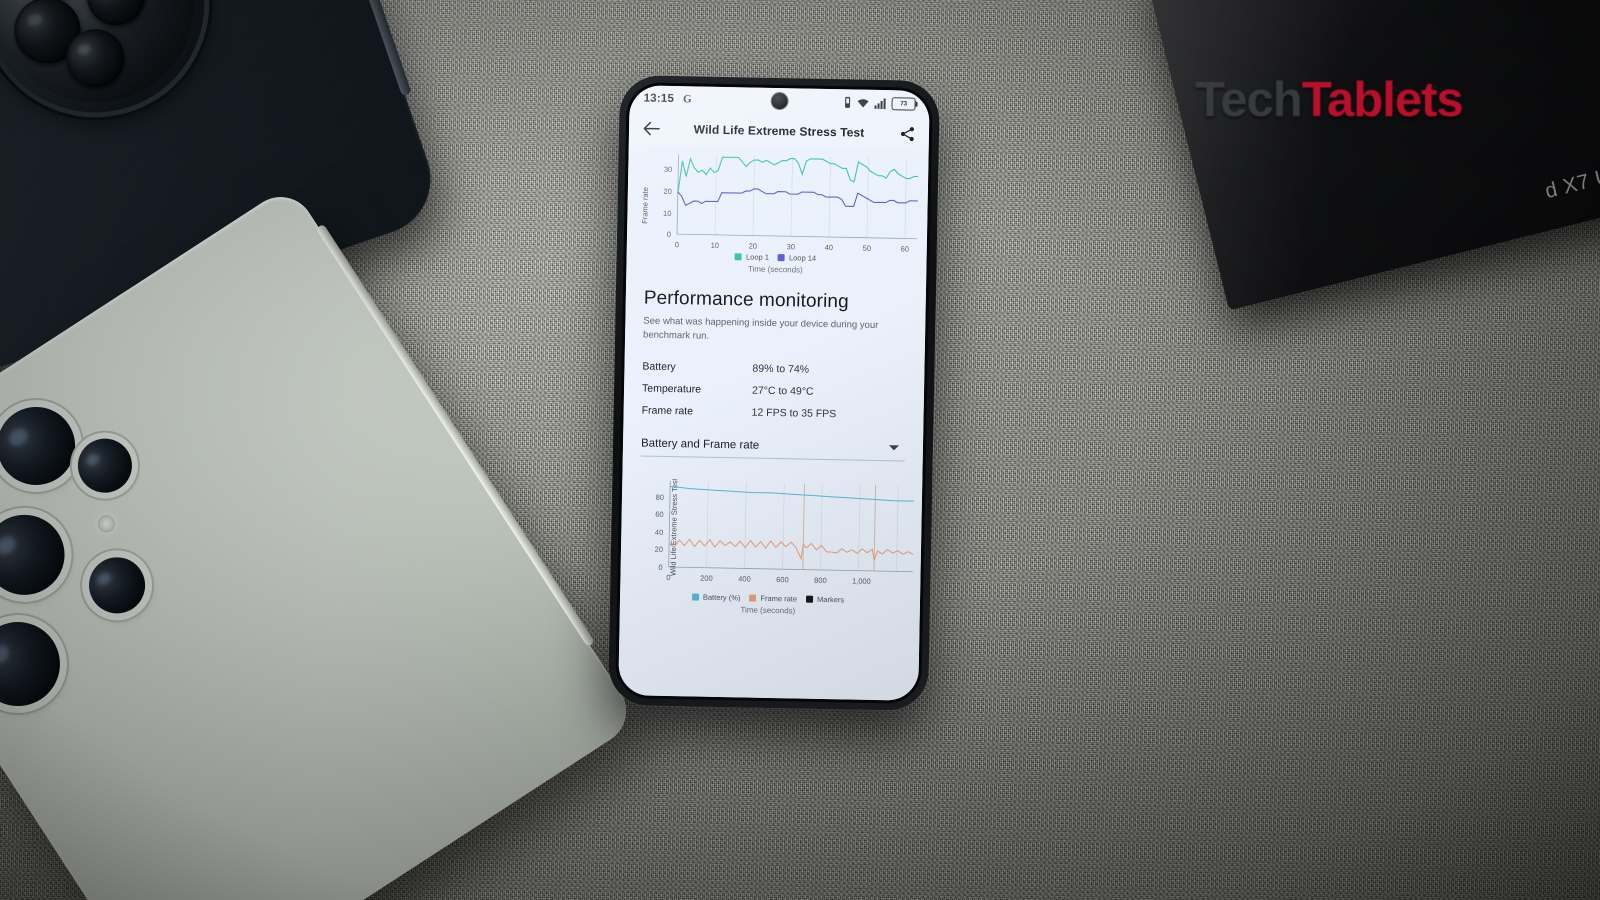 The image size is (1600, 900). I want to click on back-arrow-icon, so click(651, 128).